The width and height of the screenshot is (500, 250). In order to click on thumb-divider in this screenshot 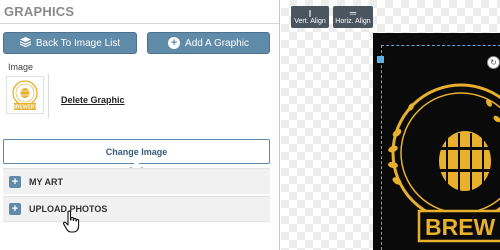, I will do `click(48, 96)`.